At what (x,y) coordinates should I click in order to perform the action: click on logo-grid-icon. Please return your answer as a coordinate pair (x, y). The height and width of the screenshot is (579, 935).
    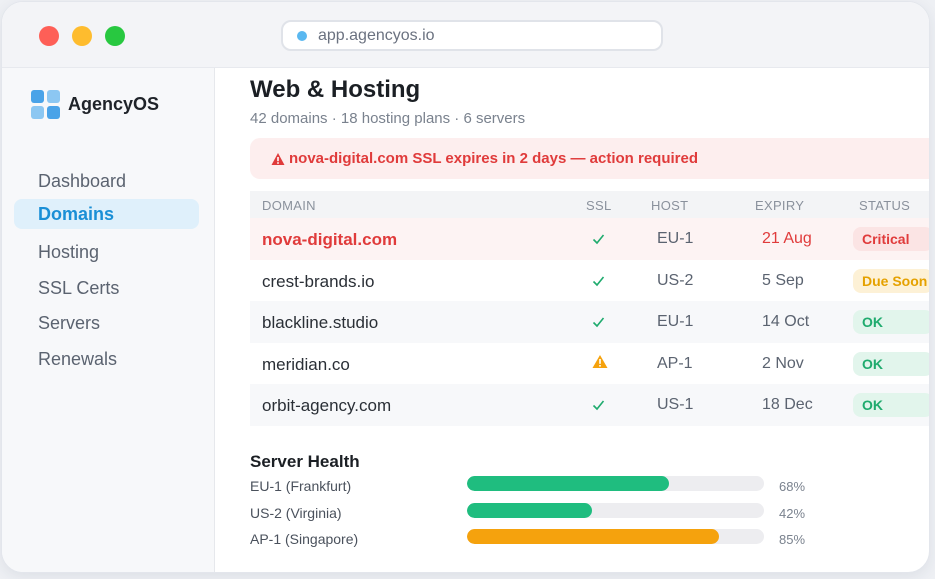
    Looking at the image, I should click on (45, 104).